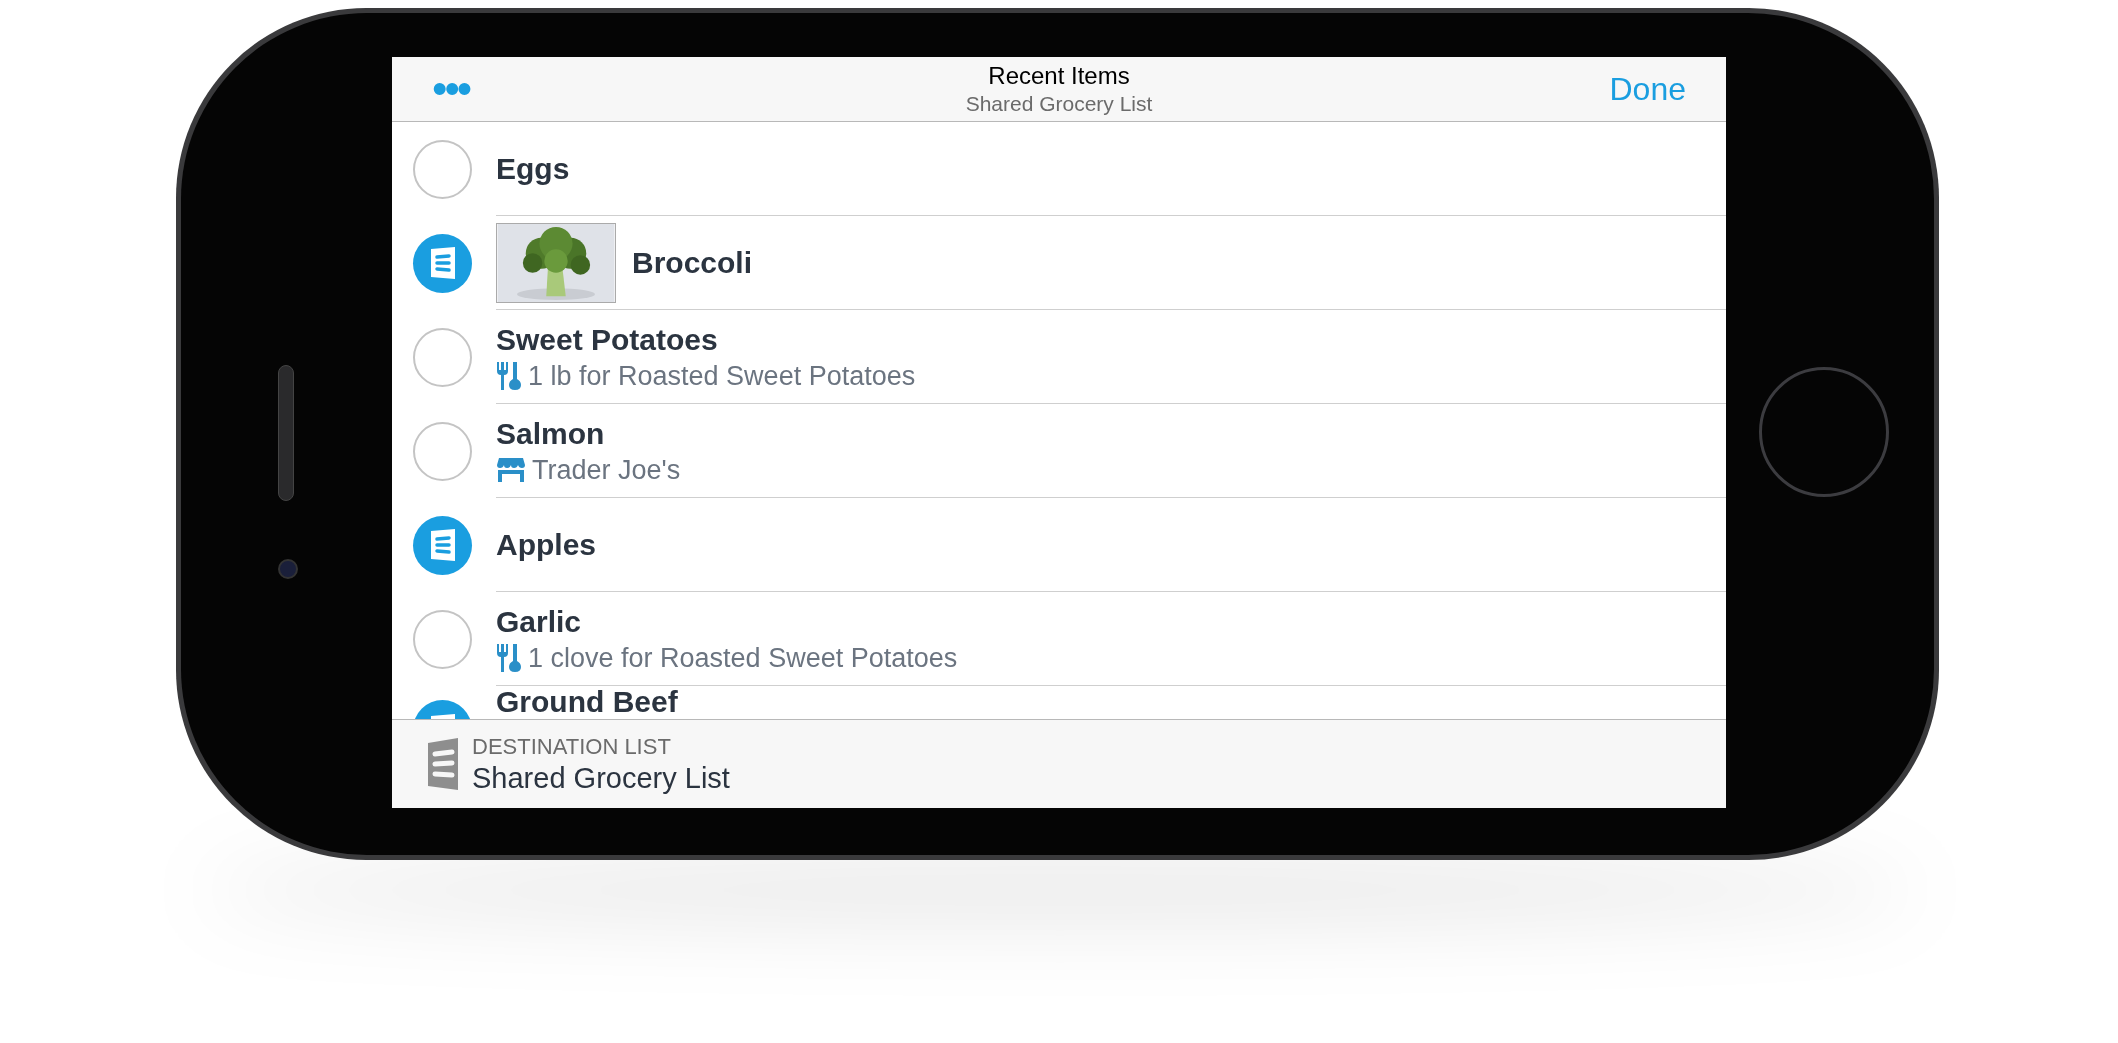  Describe the element at coordinates (601, 778) in the screenshot. I see `destination-list-name: Shared Grocery List` at that location.